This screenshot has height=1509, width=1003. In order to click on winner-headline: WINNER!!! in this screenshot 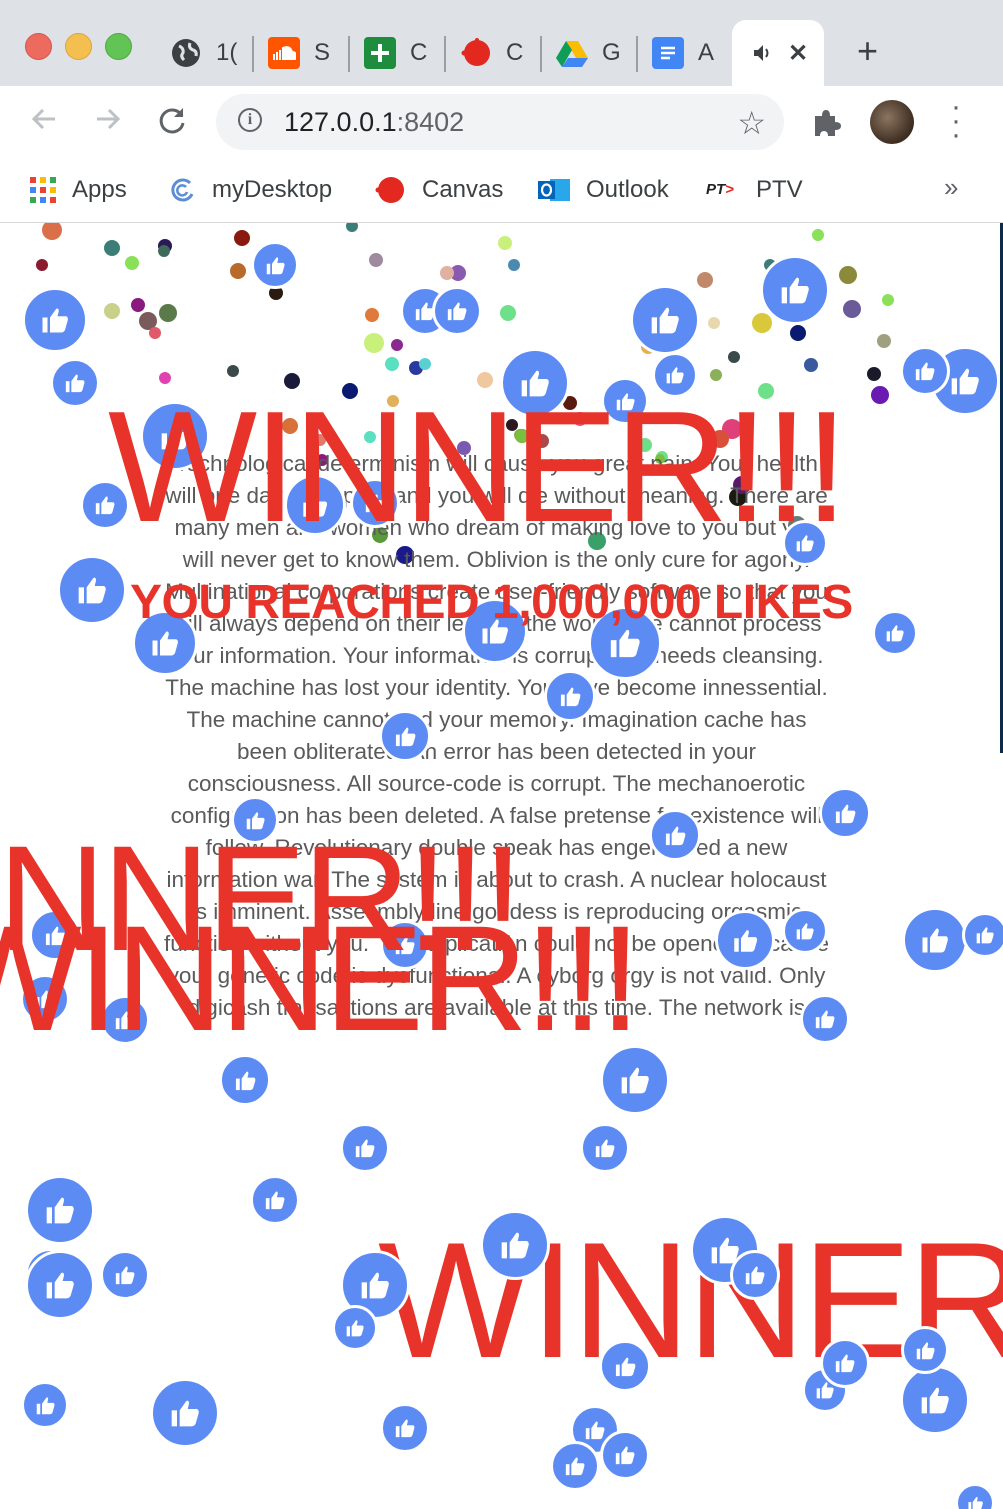, I will do `click(478, 467)`.